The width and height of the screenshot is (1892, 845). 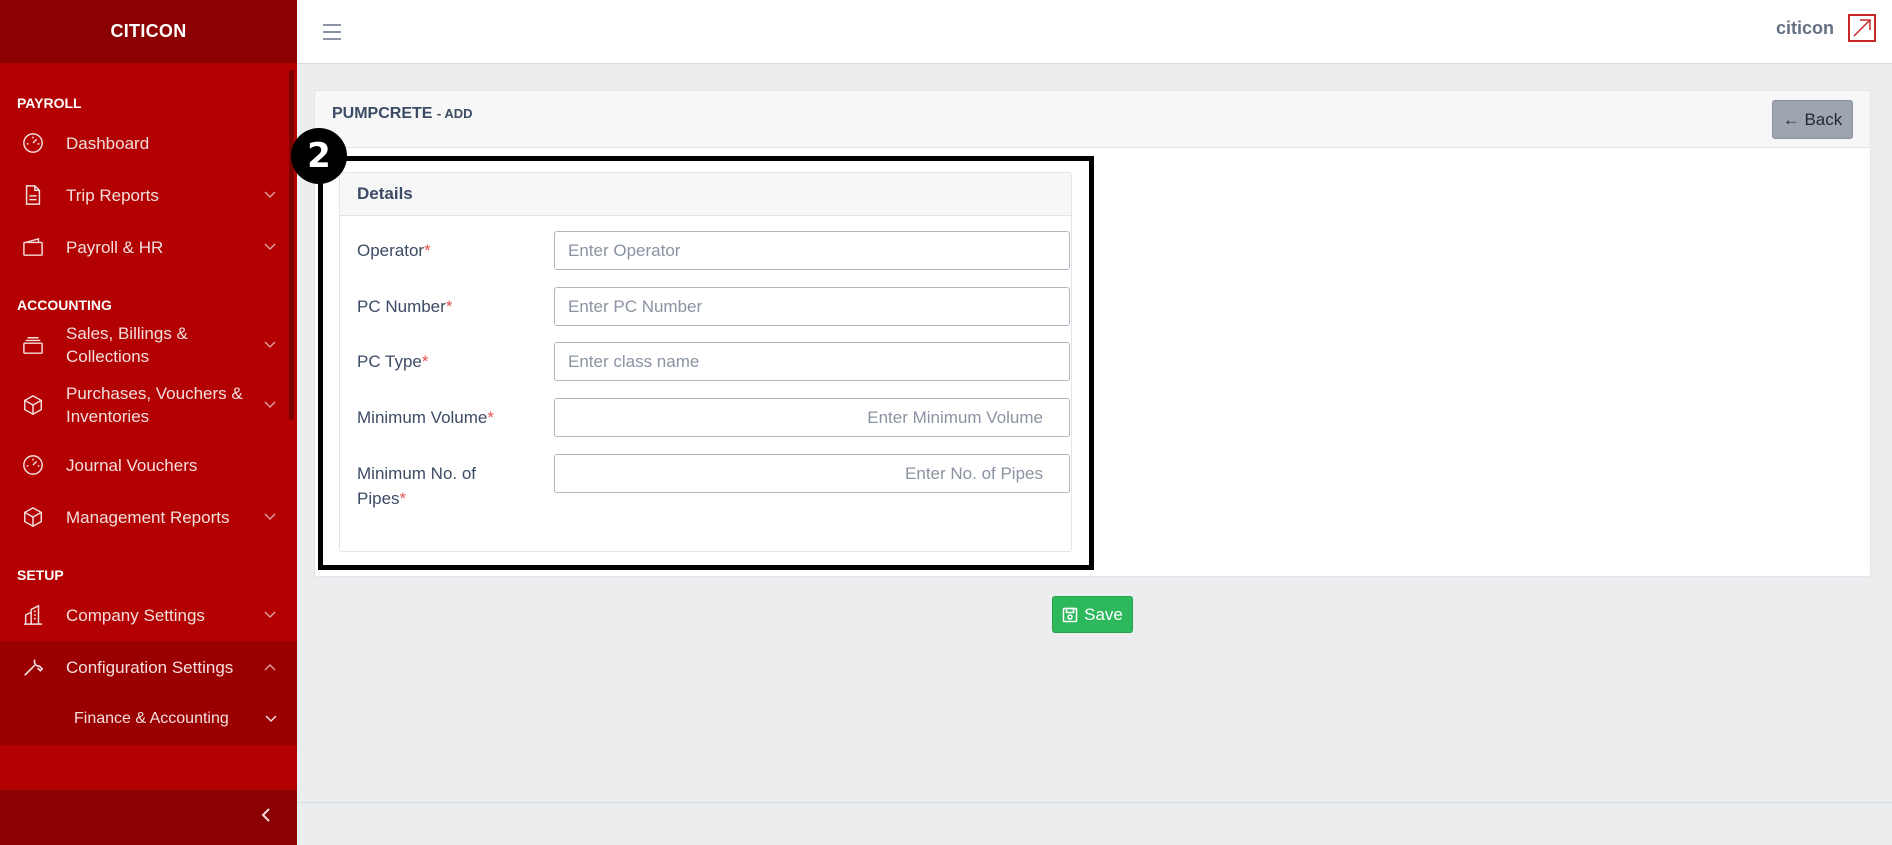 I want to click on wallet-icon, so click(x=33, y=247).